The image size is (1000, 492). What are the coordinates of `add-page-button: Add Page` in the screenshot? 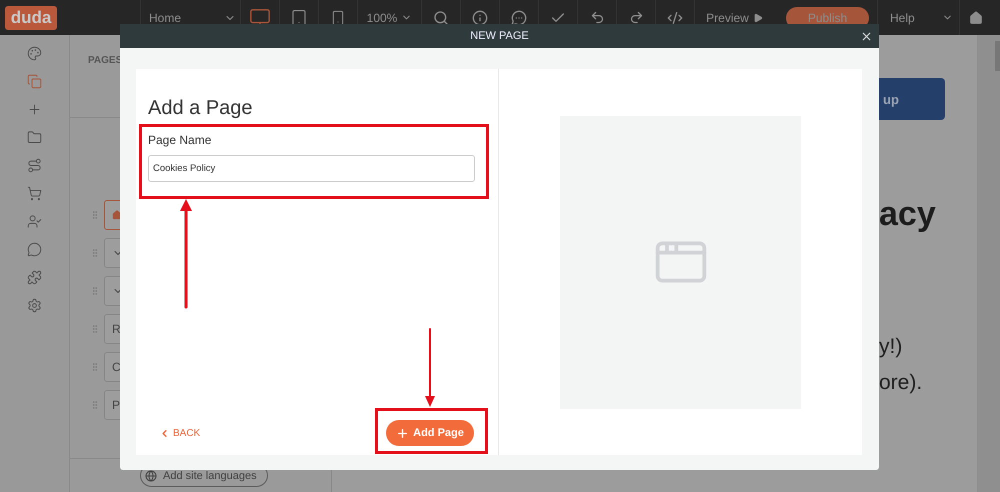 It's located at (430, 433).